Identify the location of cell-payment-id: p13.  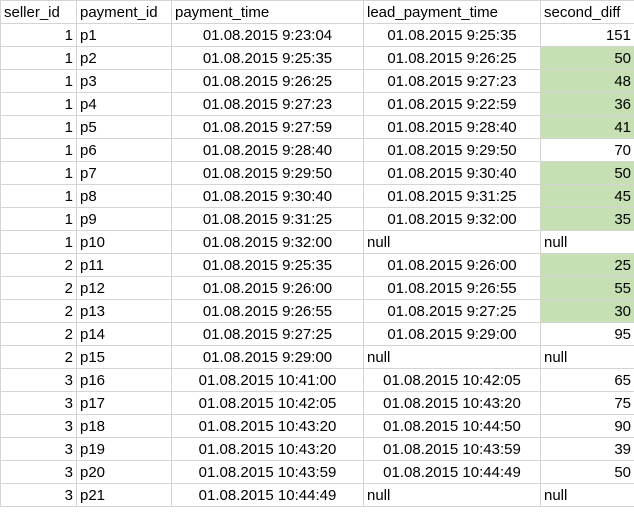
(124, 311).